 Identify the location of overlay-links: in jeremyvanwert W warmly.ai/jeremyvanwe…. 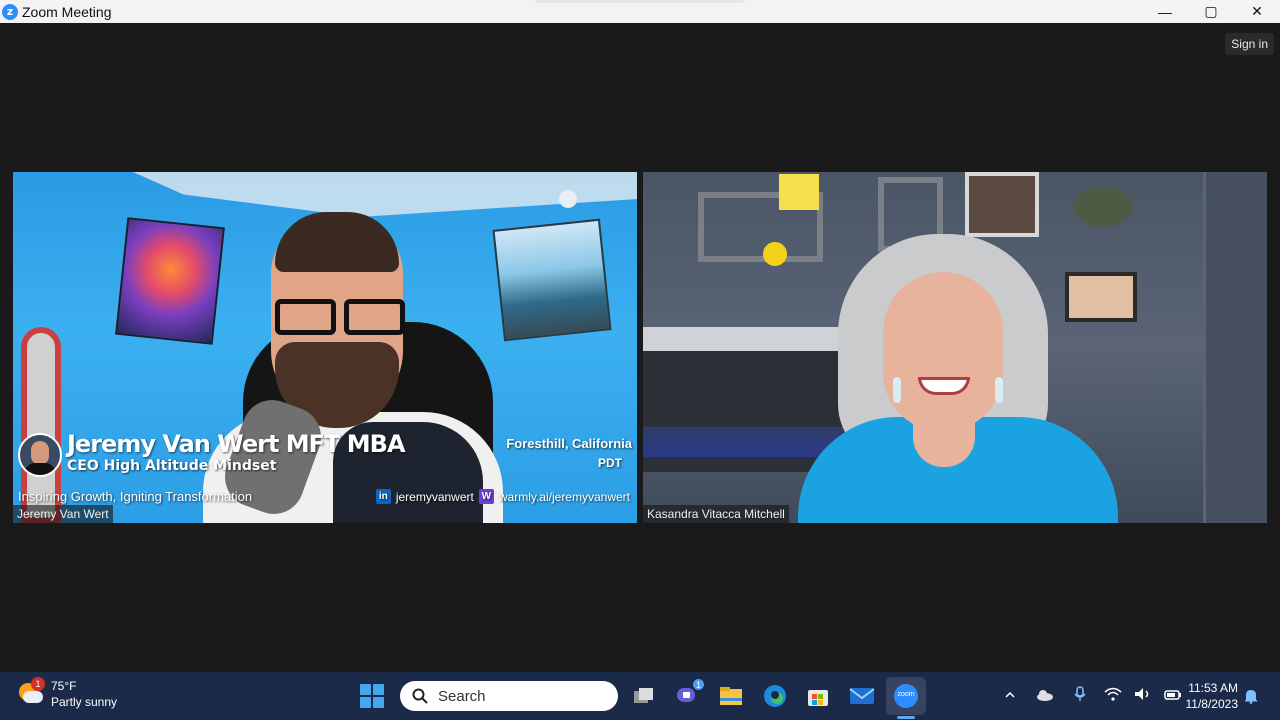
(502, 496).